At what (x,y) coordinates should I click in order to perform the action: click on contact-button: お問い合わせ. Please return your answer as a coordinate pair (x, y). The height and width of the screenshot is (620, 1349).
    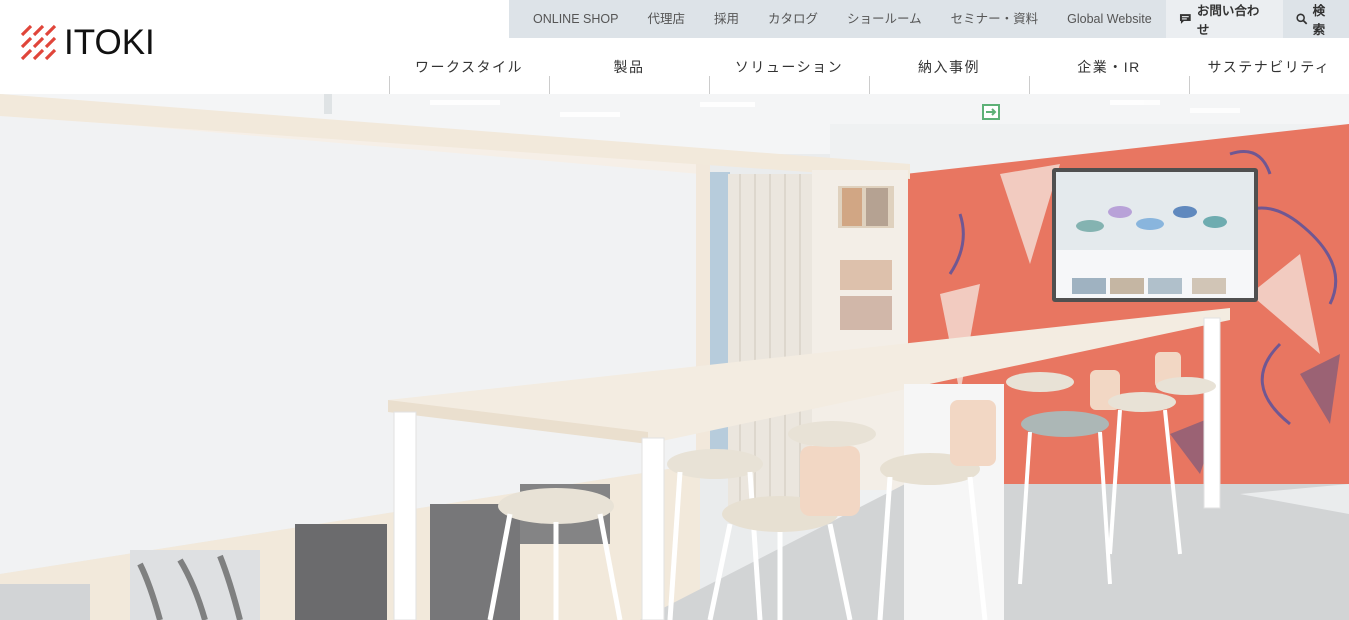
    Looking at the image, I should click on (1224, 19).